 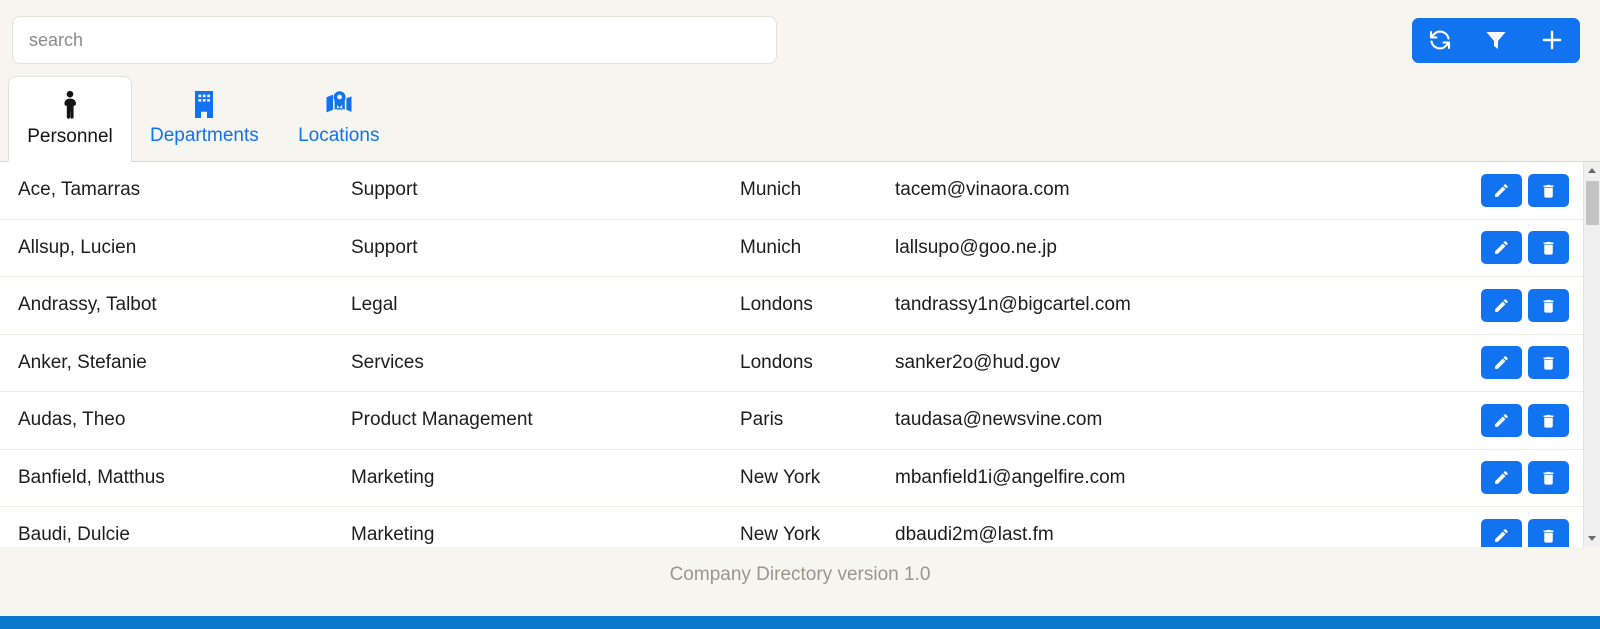 What do you see at coordinates (204, 135) in the screenshot?
I see `tab-departments-label: Departments` at bounding box center [204, 135].